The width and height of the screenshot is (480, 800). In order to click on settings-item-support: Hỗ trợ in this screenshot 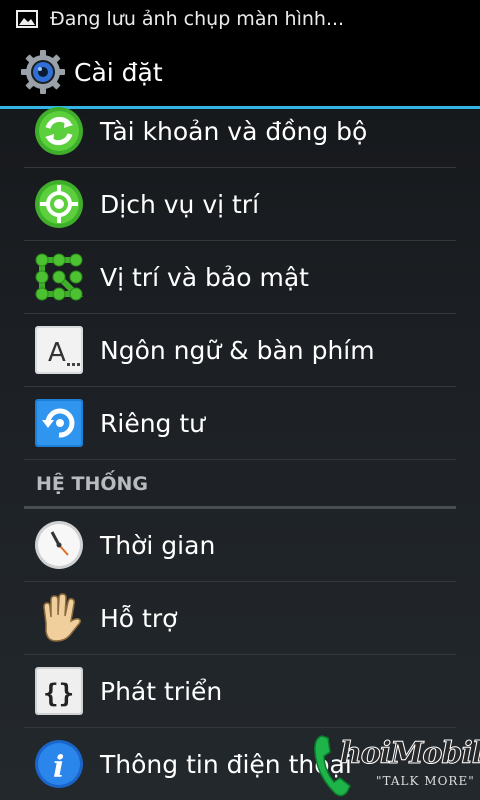, I will do `click(240, 618)`.